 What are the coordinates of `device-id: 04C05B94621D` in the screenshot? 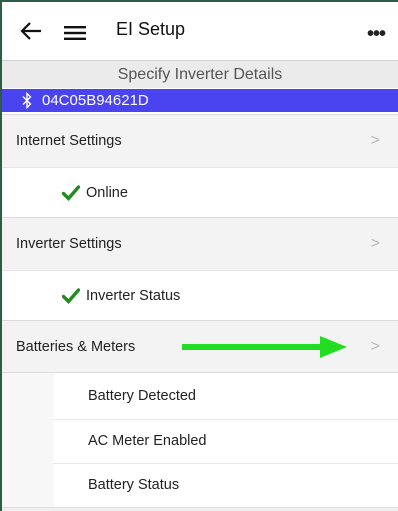 It's located at (95, 100).